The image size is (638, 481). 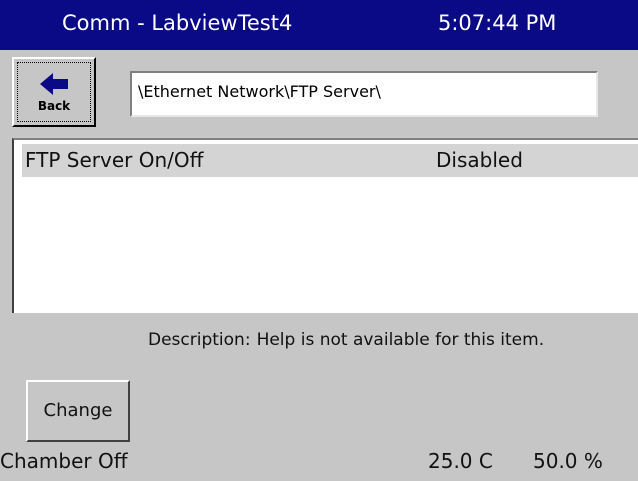 What do you see at coordinates (568, 461) in the screenshot?
I see `humidity-readout: 50.0 %` at bounding box center [568, 461].